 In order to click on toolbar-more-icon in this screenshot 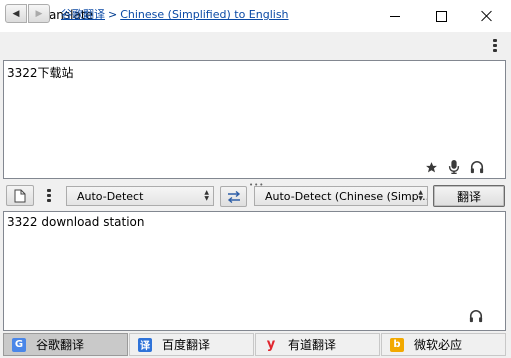, I will do `click(49, 195)`.